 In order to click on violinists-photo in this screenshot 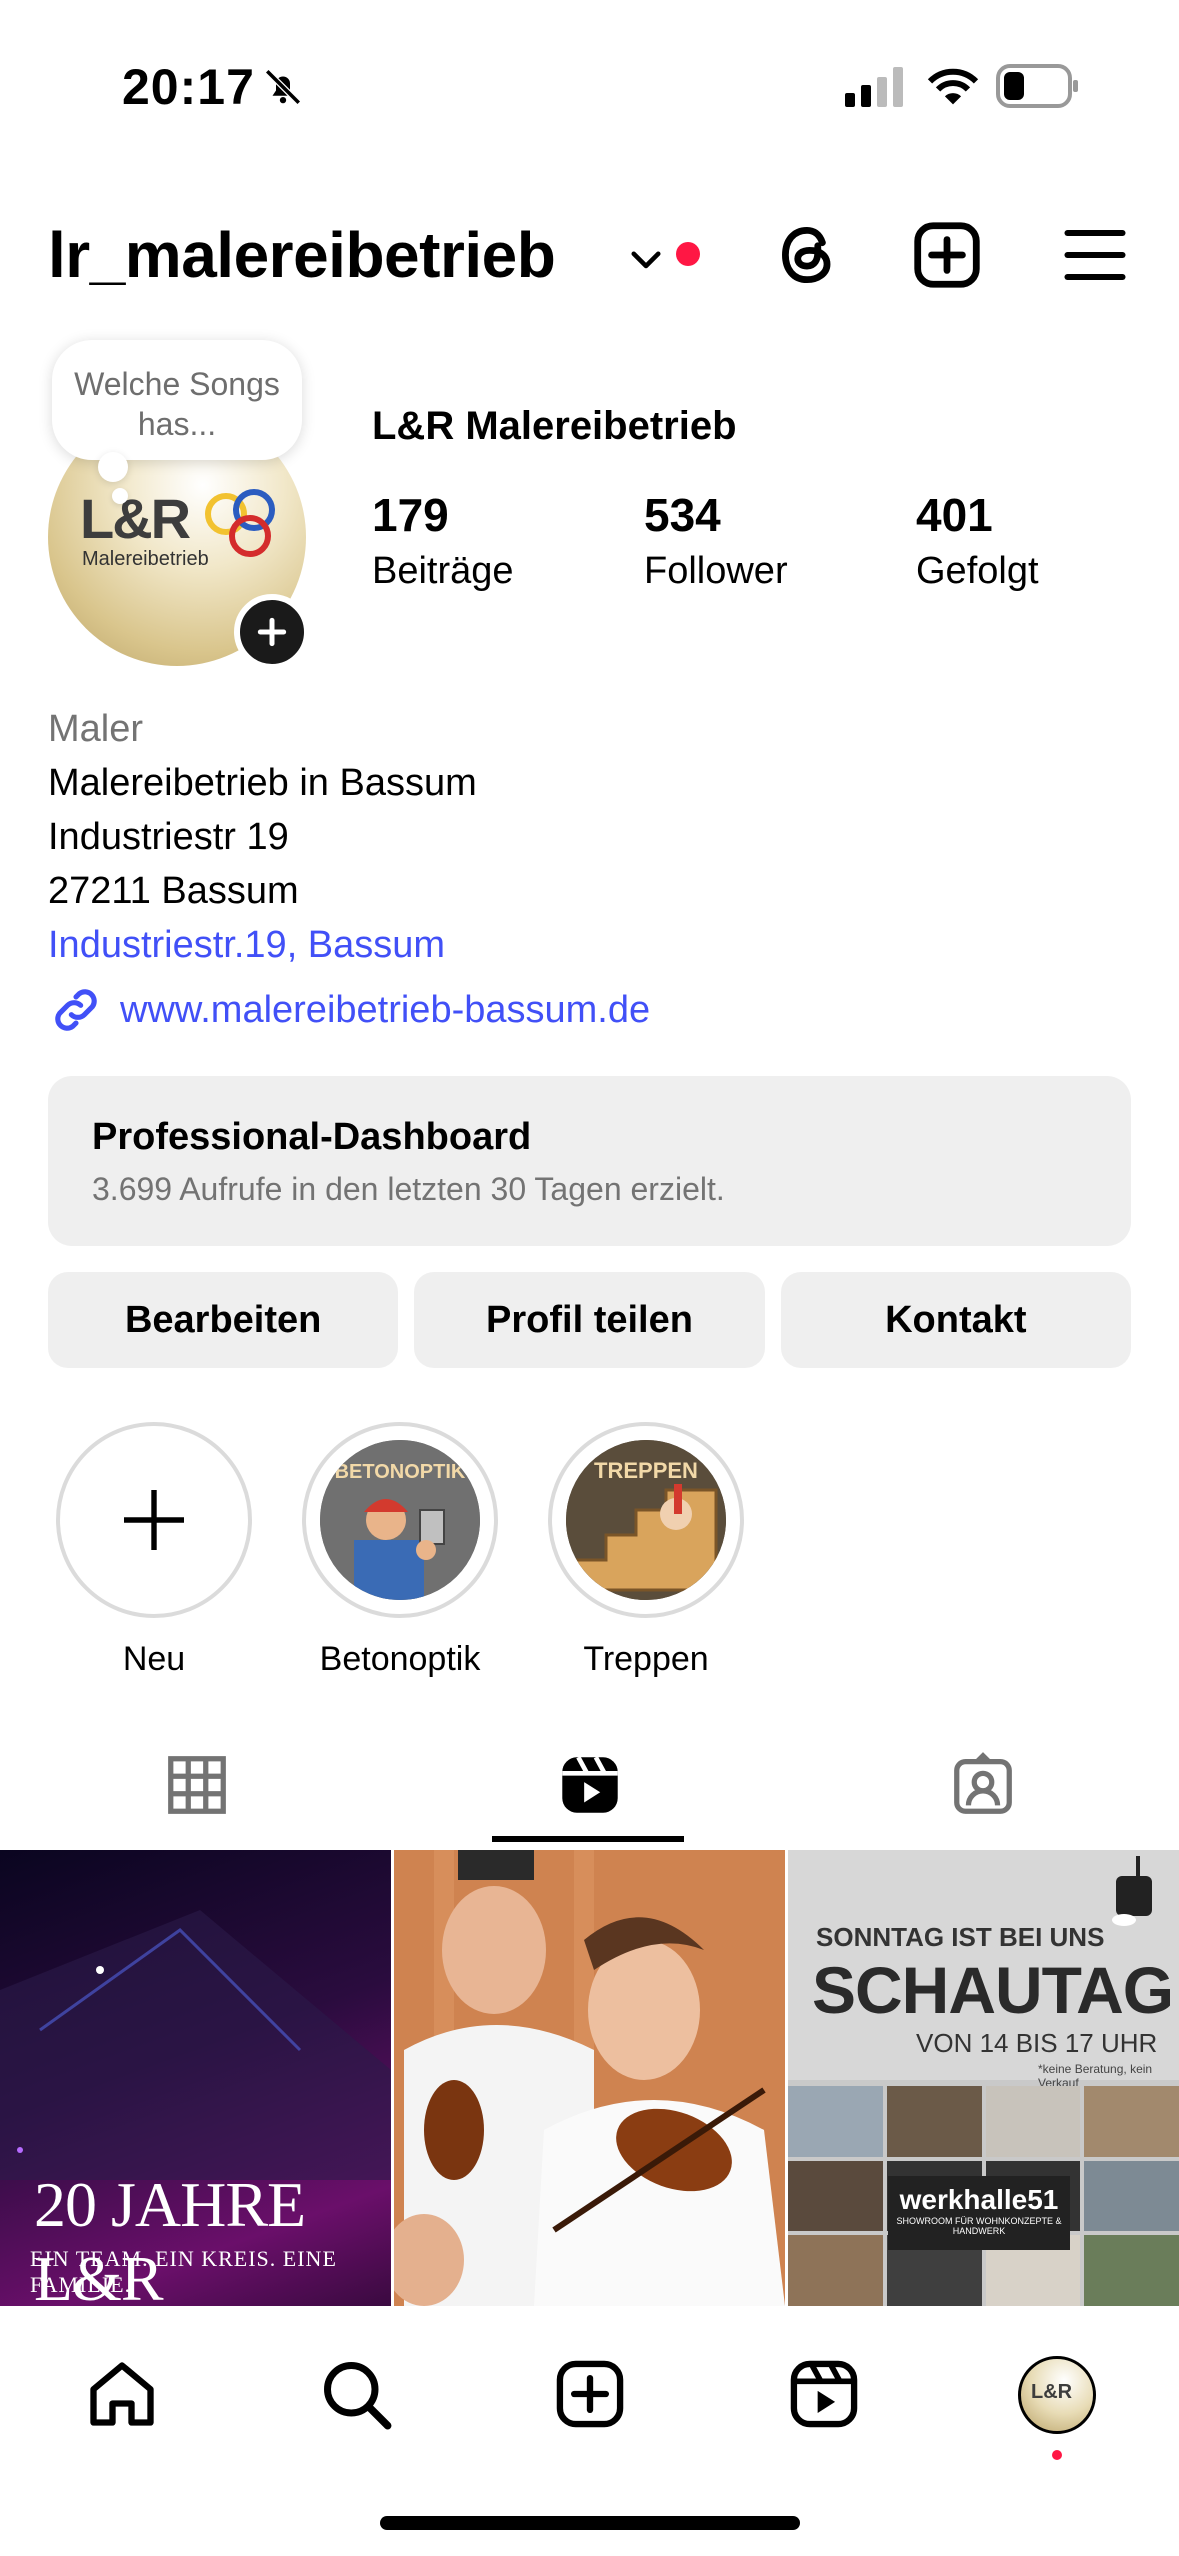, I will do `click(589, 2078)`.